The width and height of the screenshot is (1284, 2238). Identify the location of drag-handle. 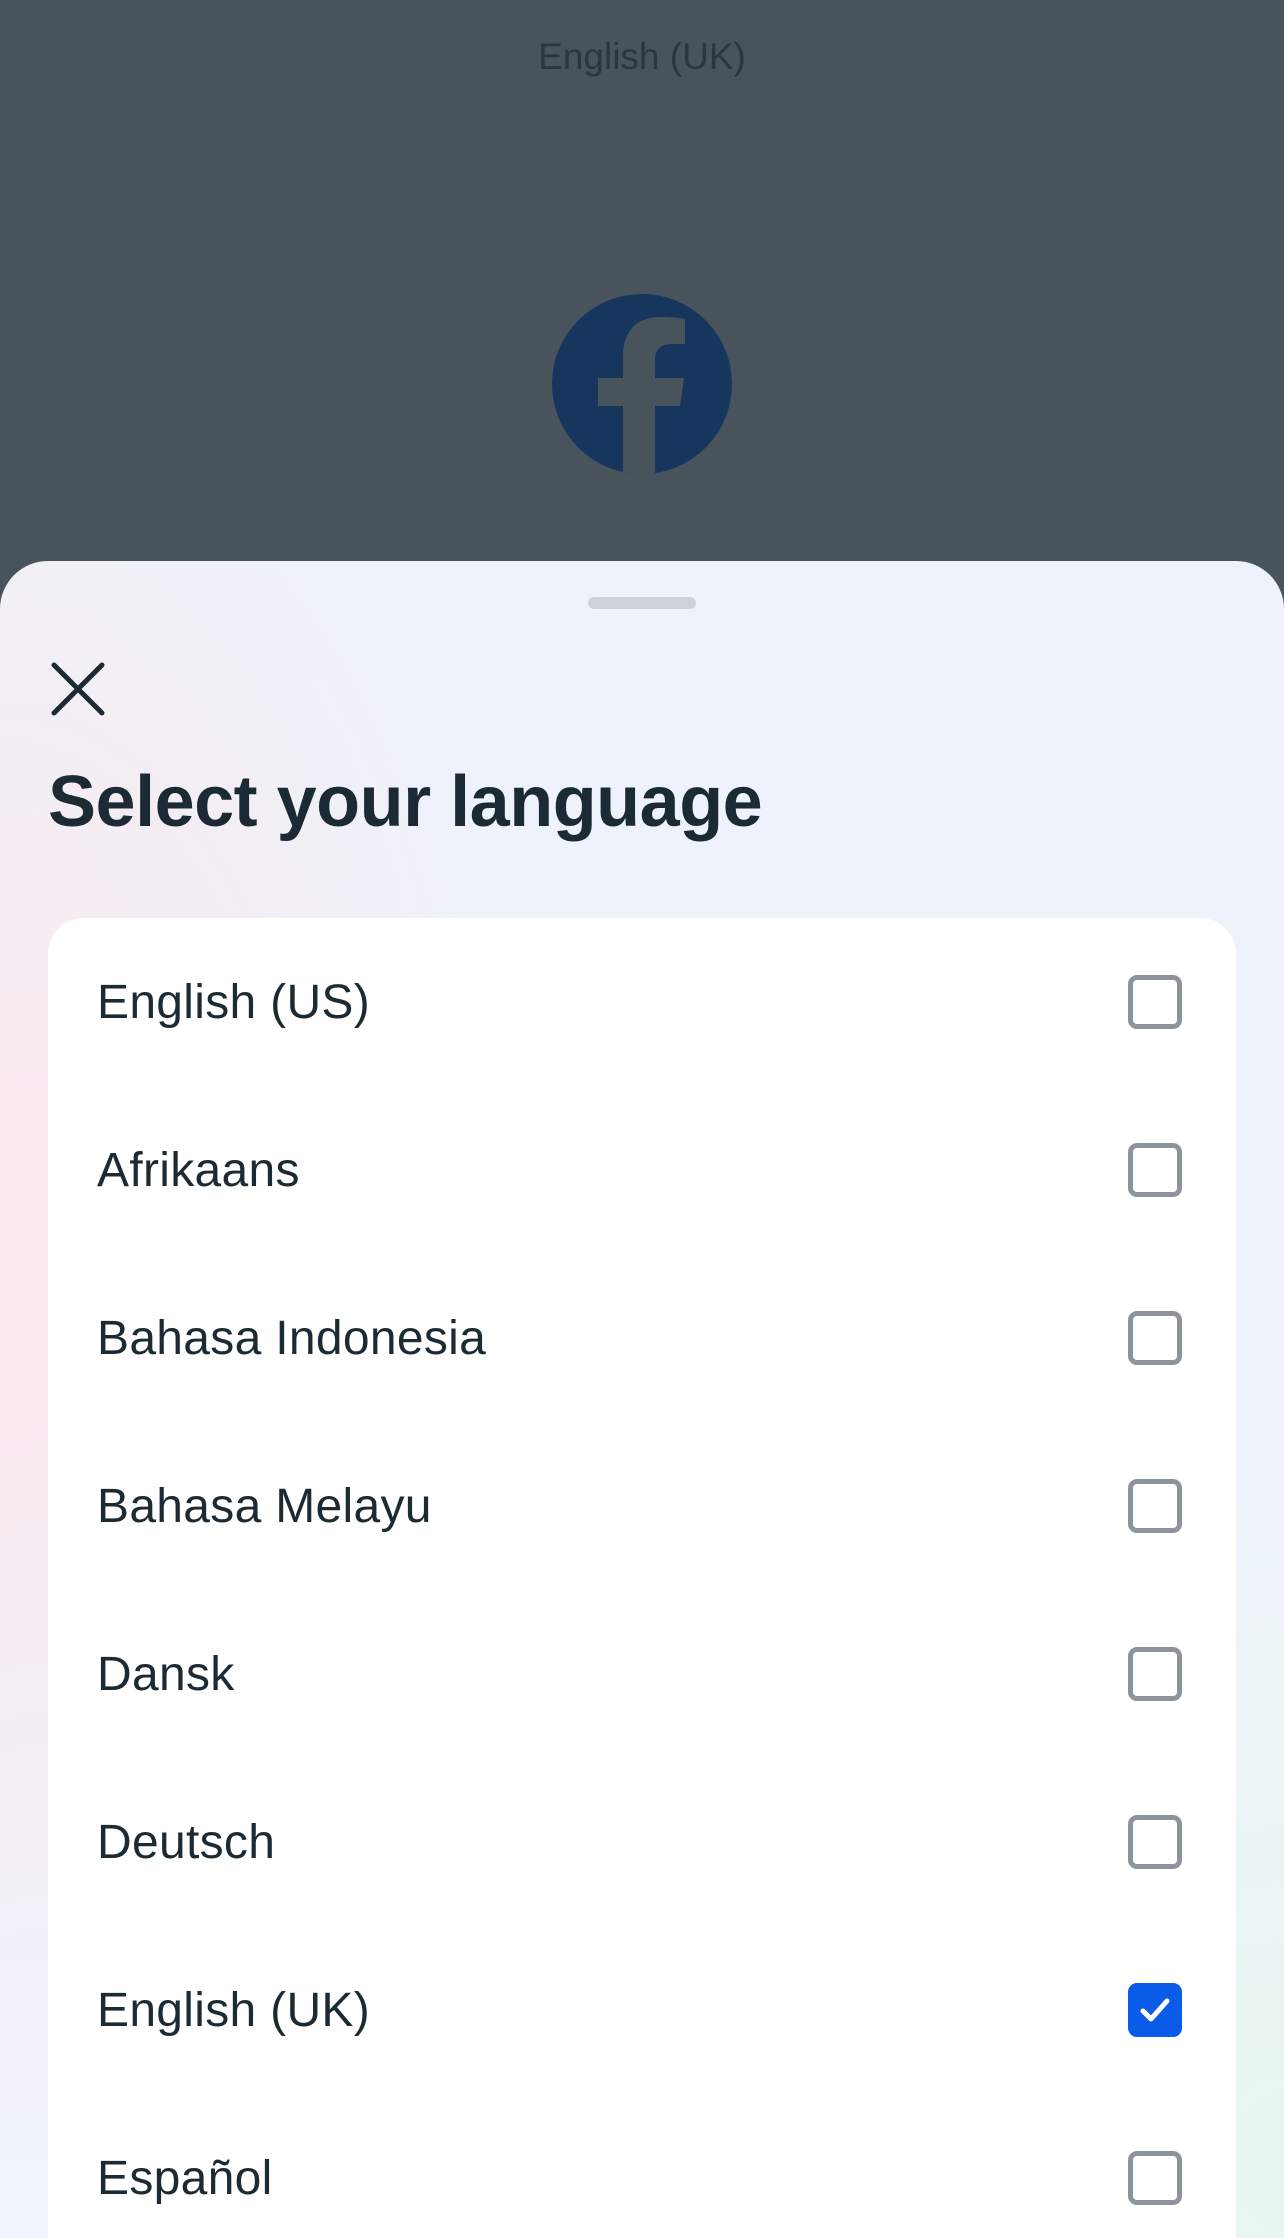
(642, 603).